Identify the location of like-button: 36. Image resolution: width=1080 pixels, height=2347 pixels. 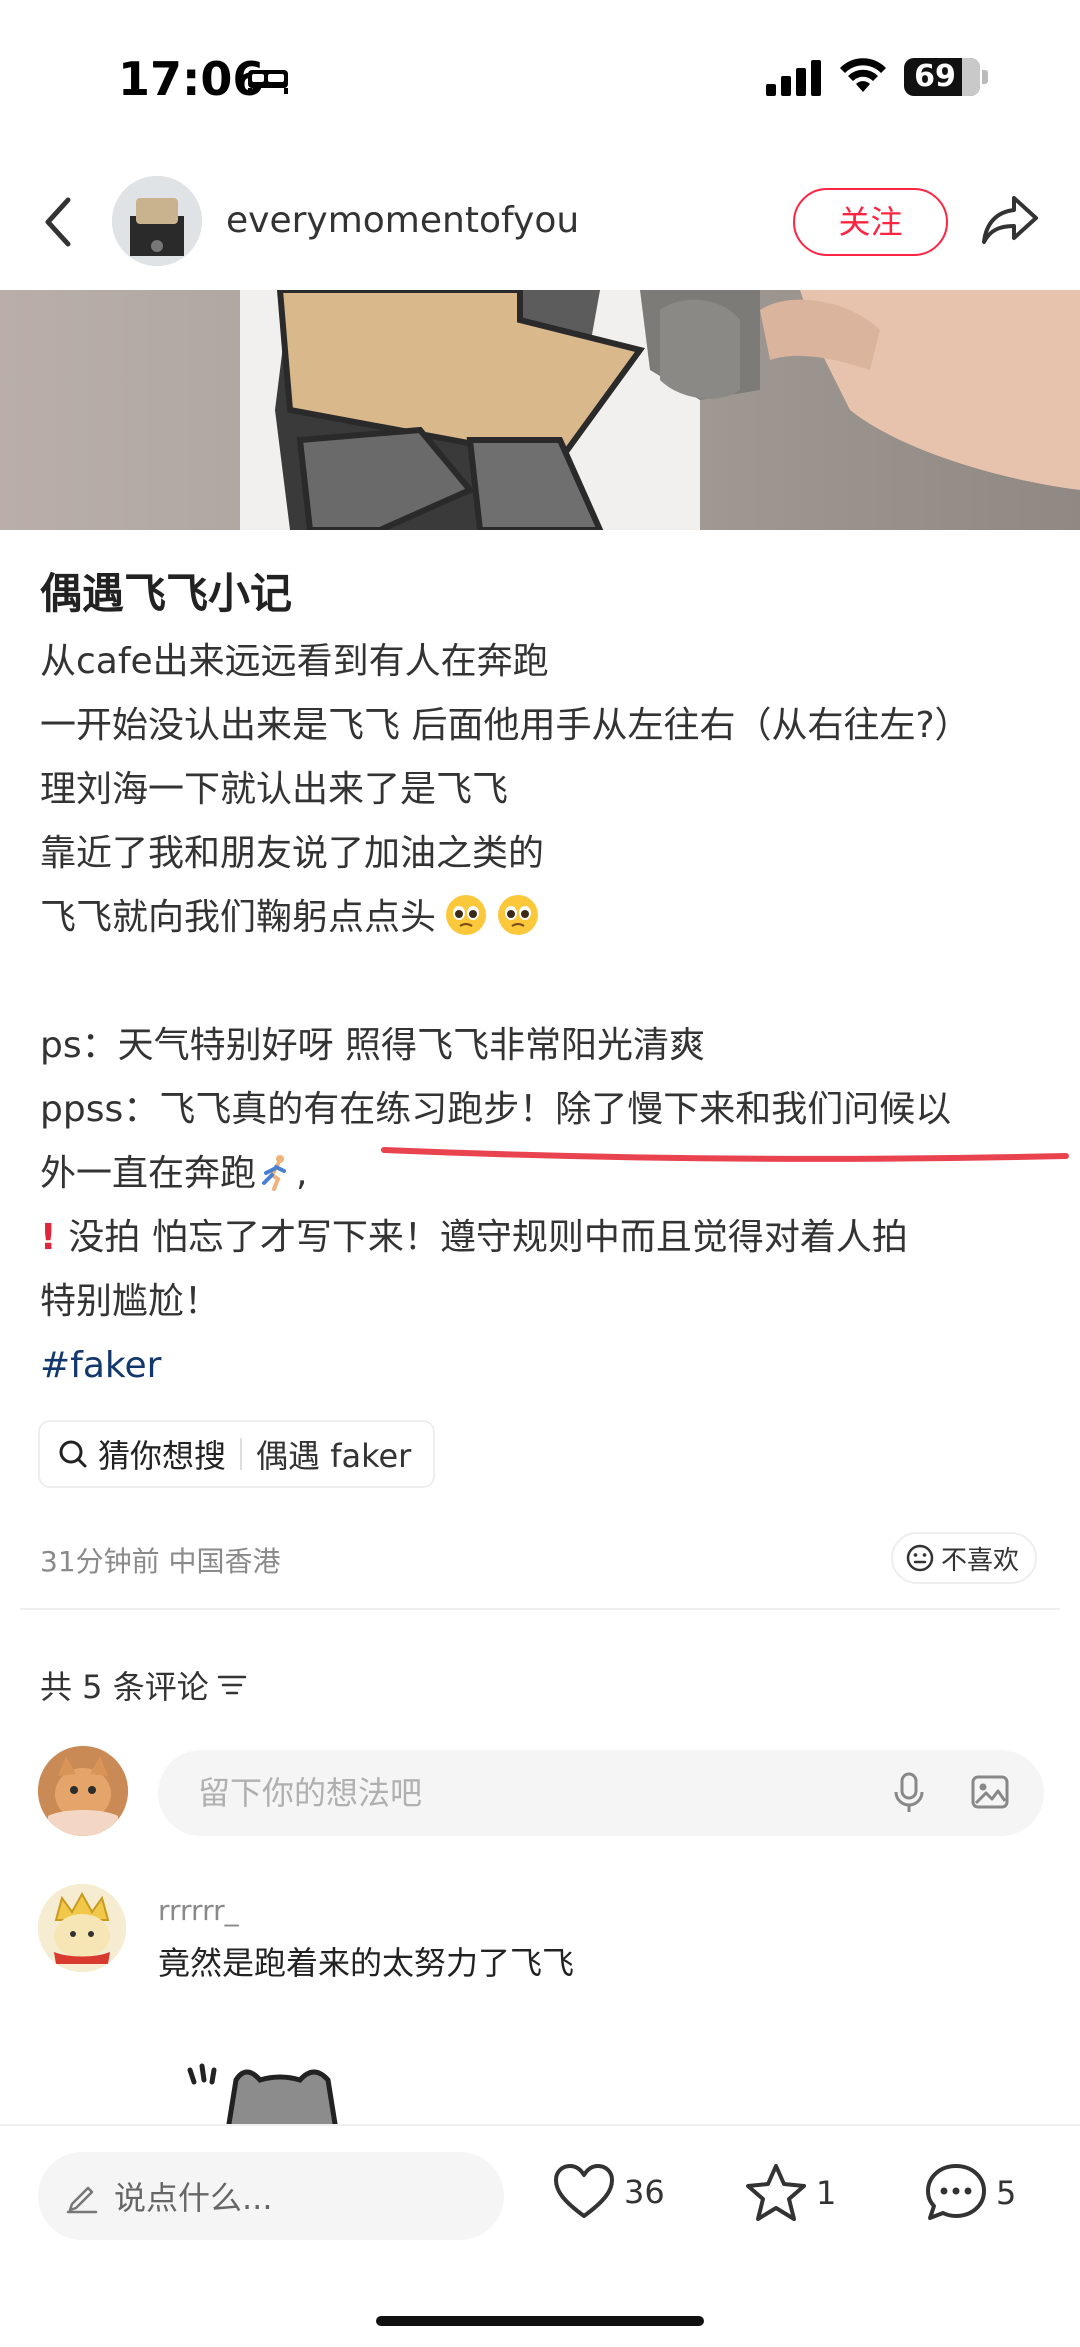
(608, 2192).